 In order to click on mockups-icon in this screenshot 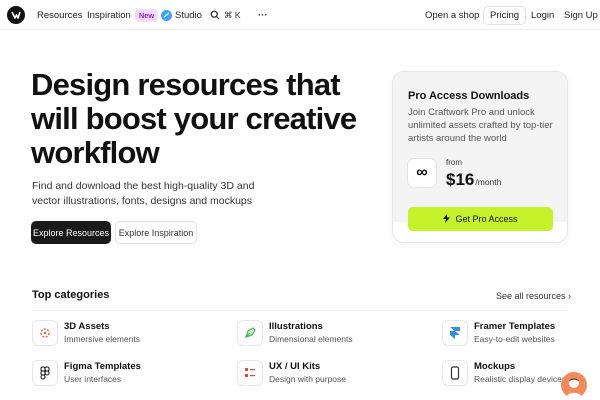, I will do `click(455, 373)`.